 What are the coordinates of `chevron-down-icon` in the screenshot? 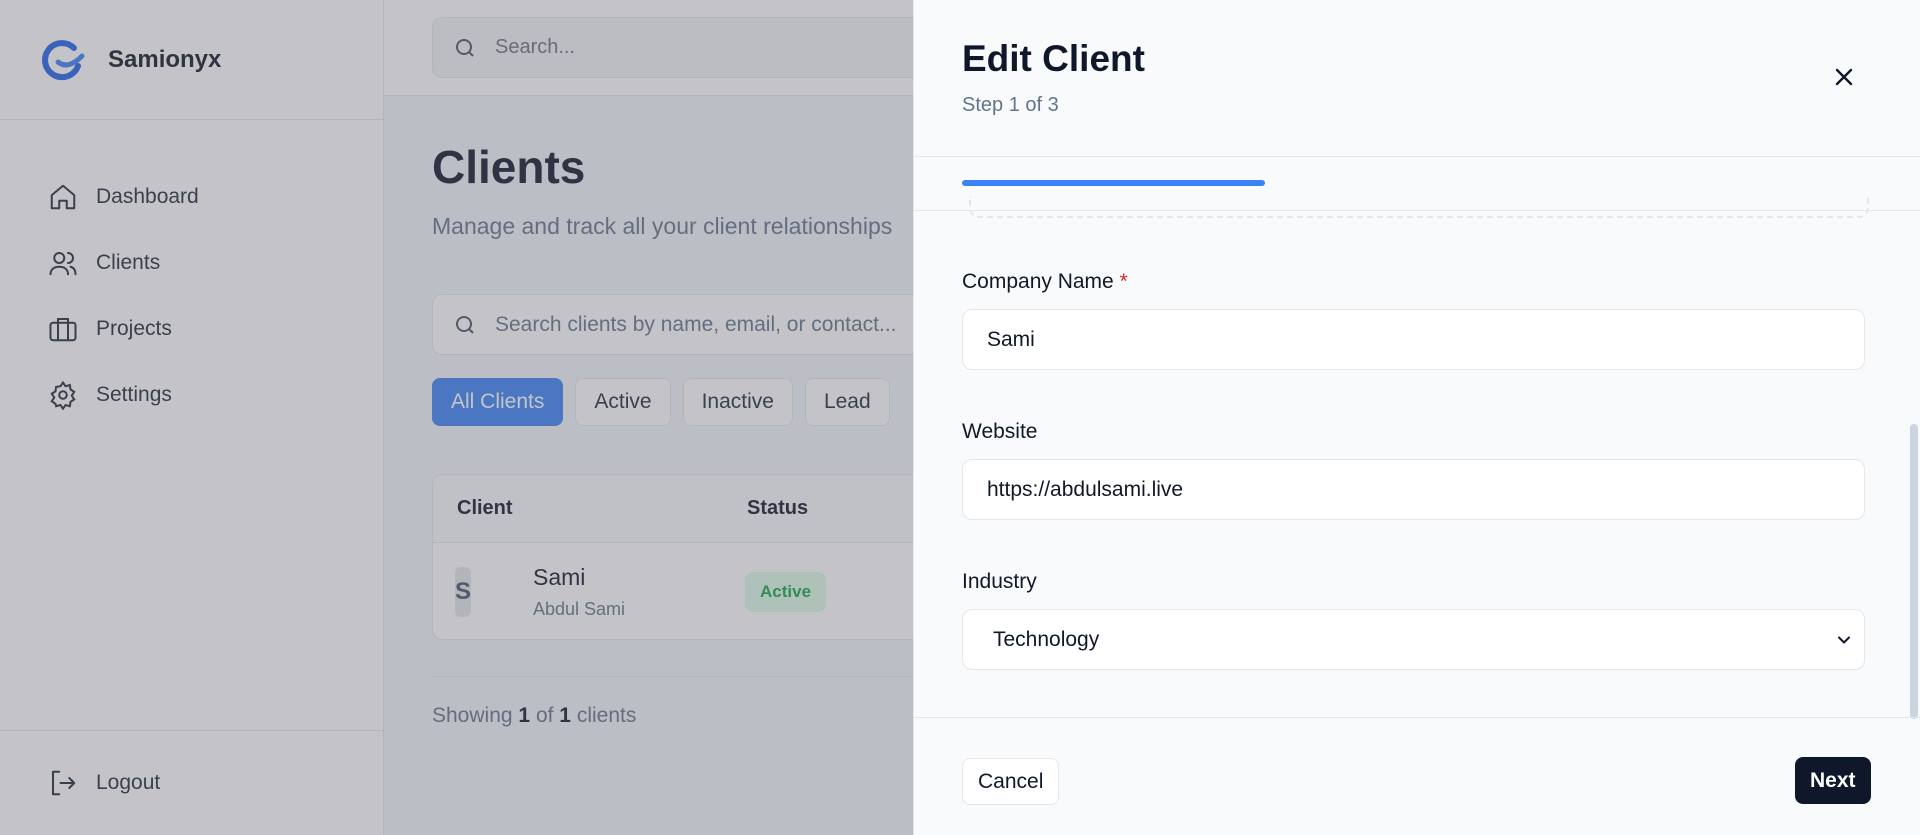 It's located at (1844, 639).